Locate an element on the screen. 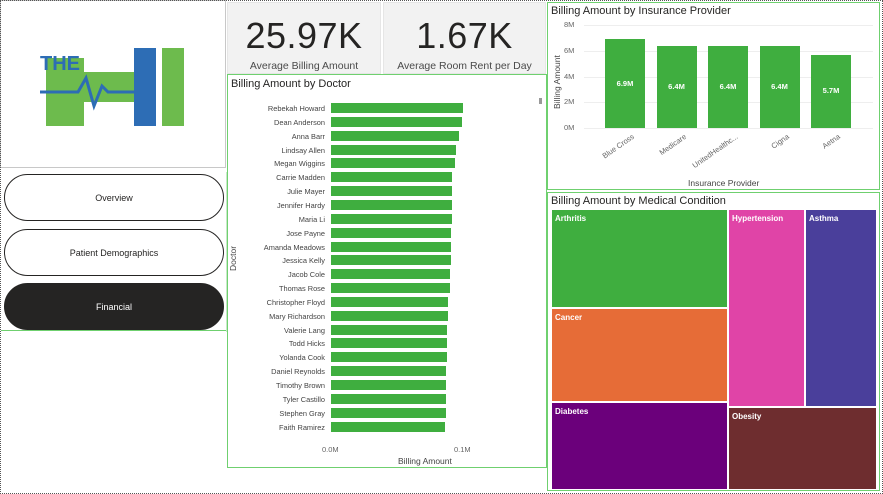 This screenshot has width=883, height=494. kpi-average-room-rent: 1.67K Average Room Rent per Day is located at coordinates (464, 38).